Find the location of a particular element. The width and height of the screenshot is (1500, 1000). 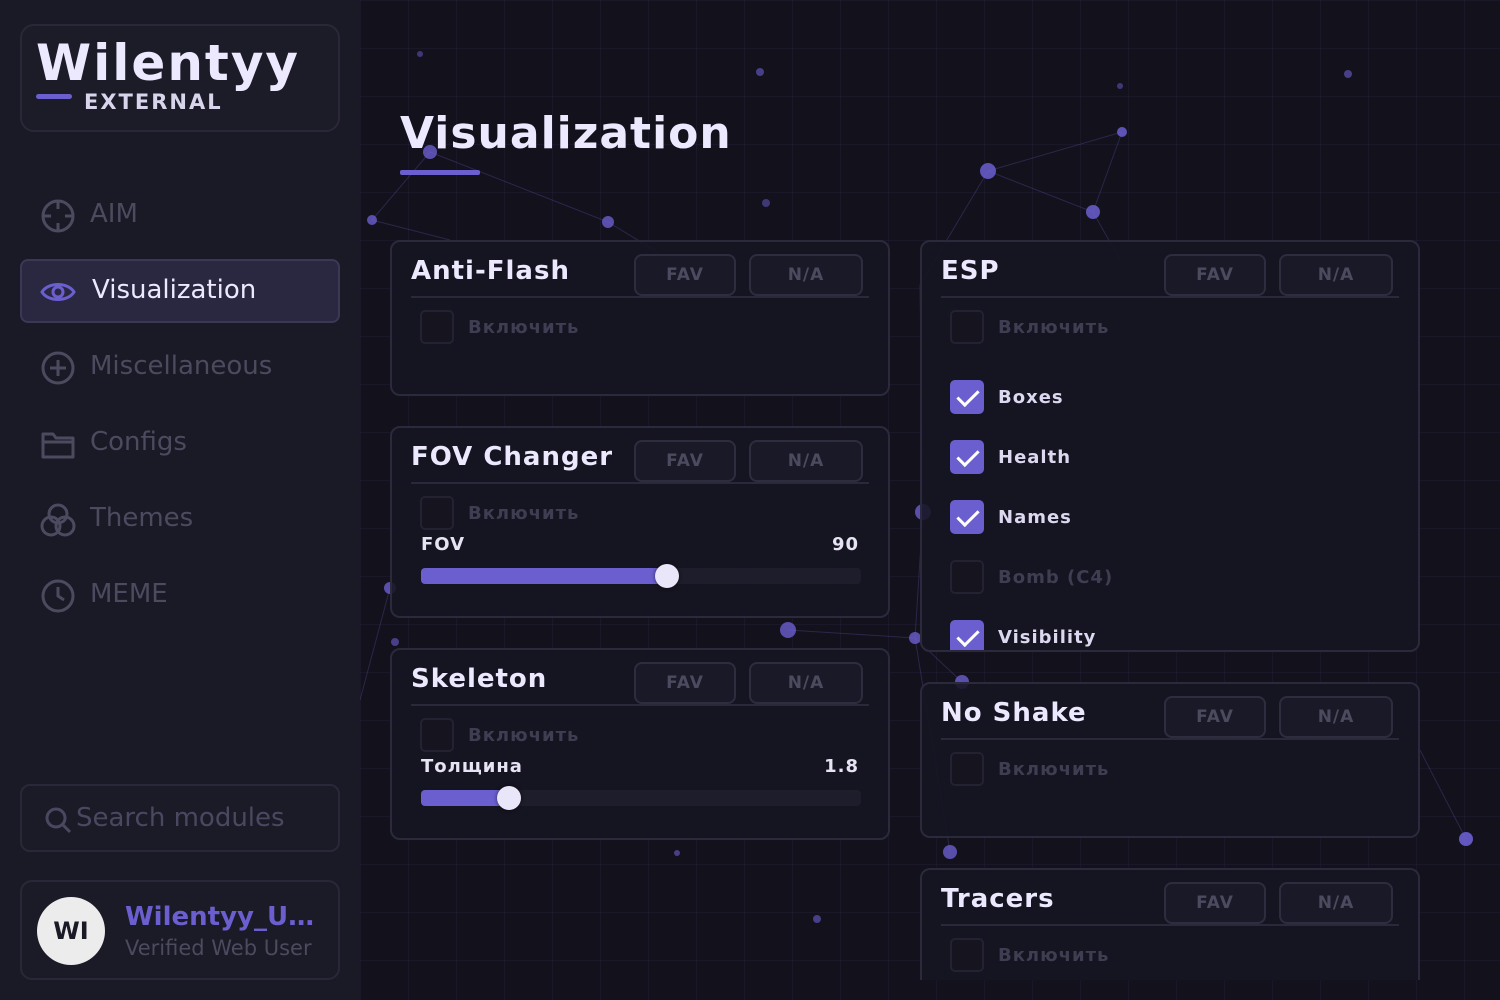

eye-icon is located at coordinates (58, 292).